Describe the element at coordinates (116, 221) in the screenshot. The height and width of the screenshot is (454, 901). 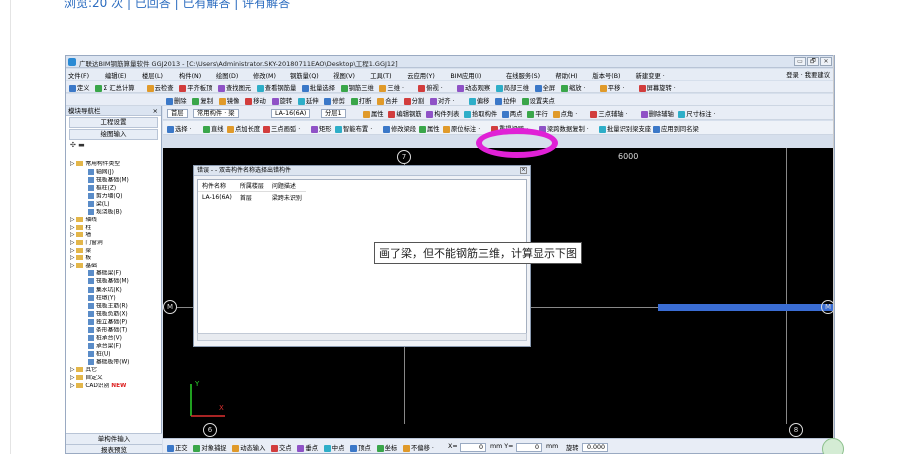
I see `tree-item: ▷ 轴线` at that location.